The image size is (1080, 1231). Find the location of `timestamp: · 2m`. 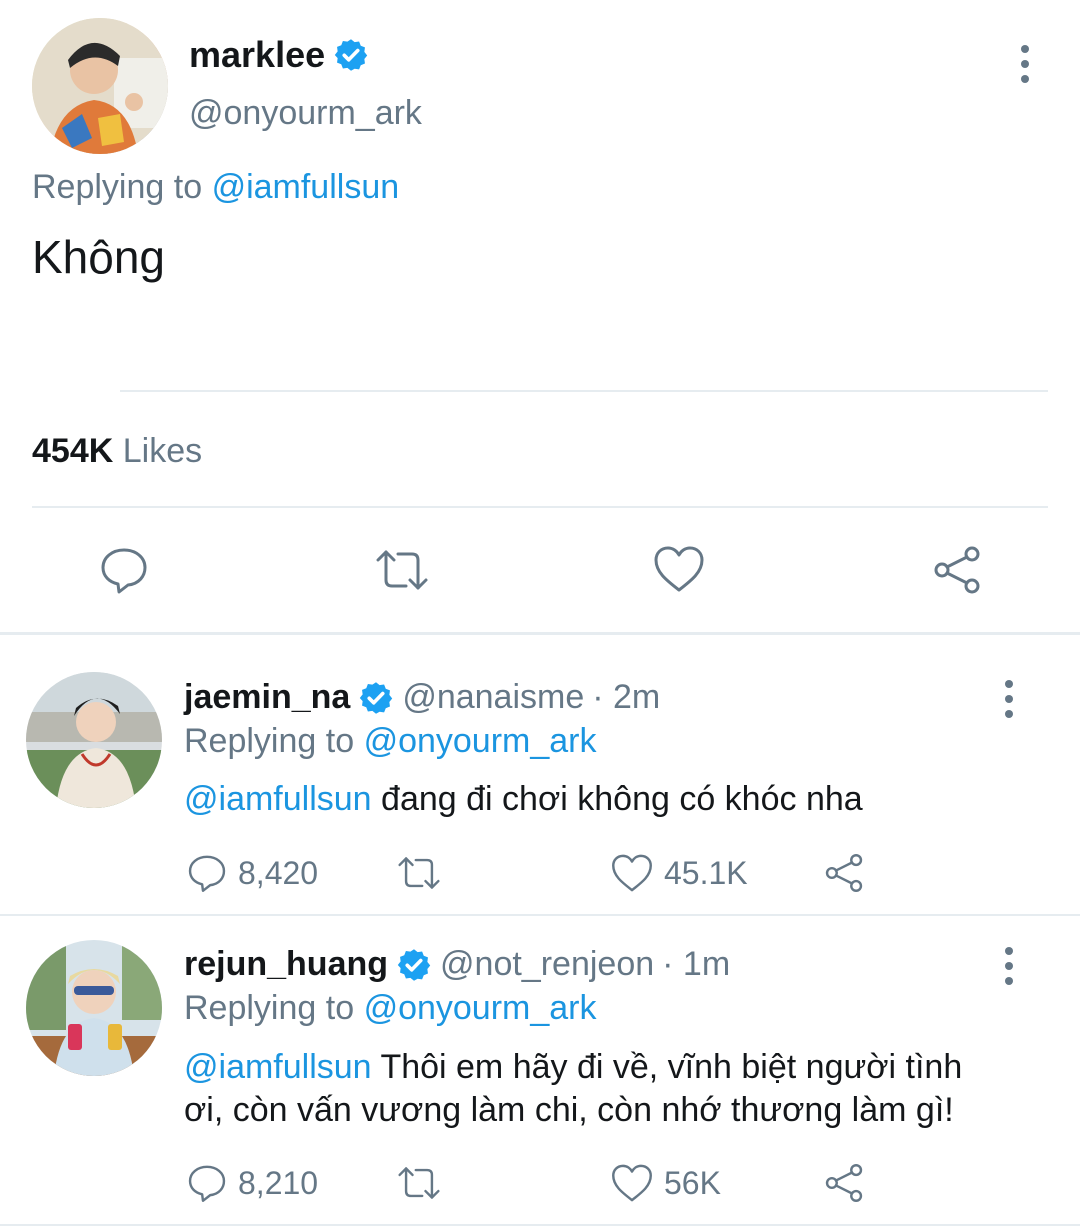

timestamp: · 2m is located at coordinates (626, 697).